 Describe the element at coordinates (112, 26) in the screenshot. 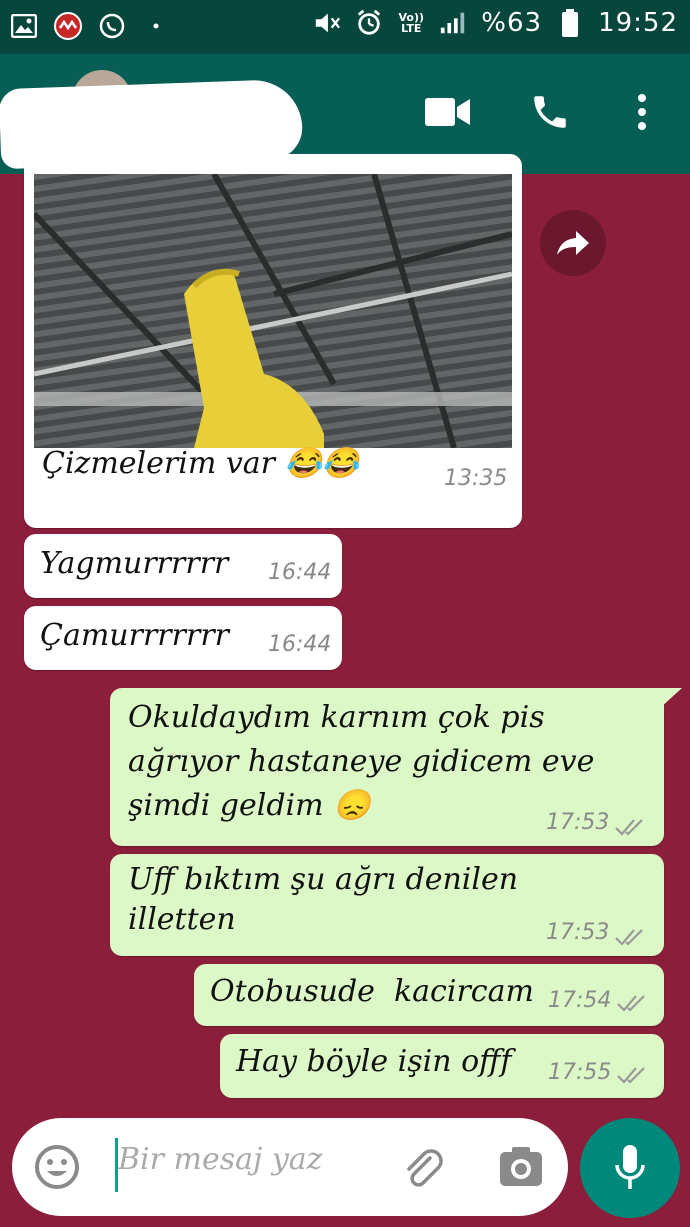

I see `whatsapp-notification-icon` at that location.